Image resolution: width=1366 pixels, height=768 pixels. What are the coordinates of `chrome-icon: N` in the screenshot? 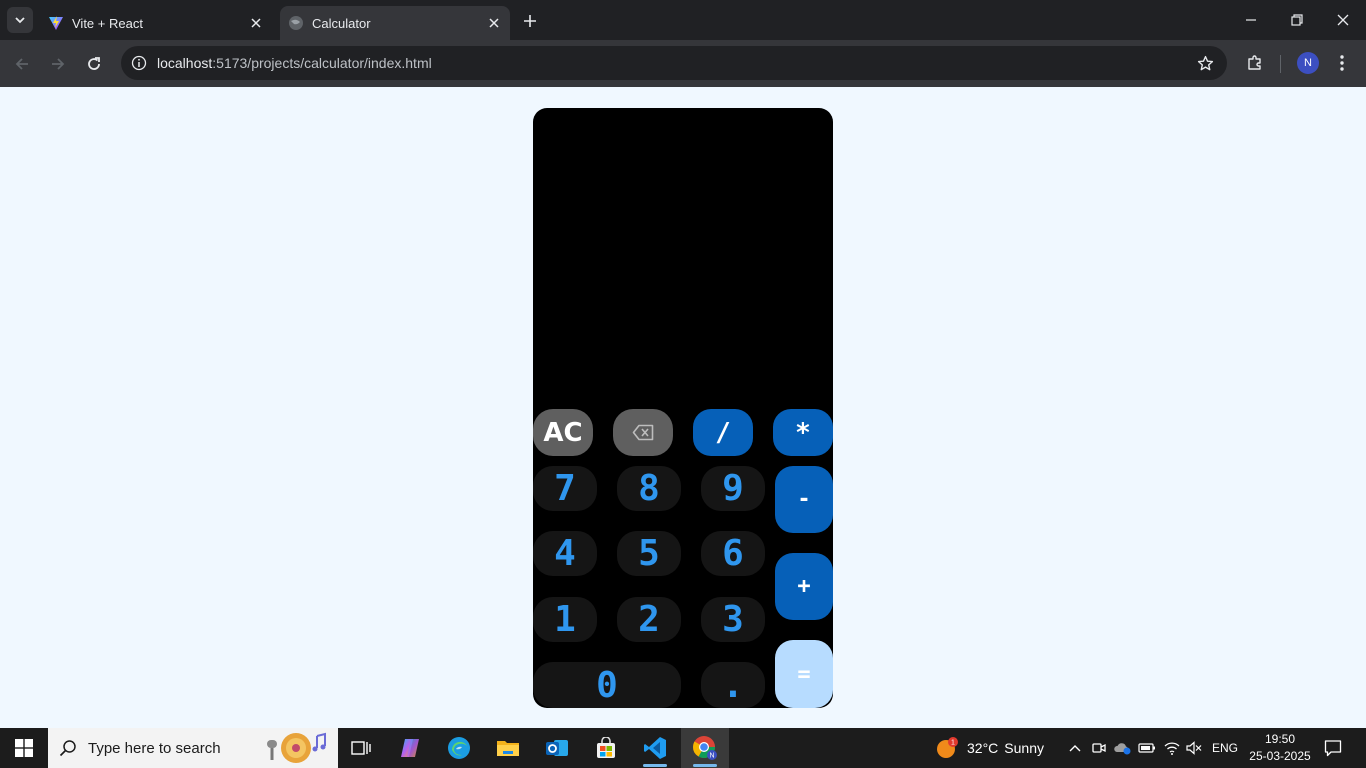 It's located at (705, 748).